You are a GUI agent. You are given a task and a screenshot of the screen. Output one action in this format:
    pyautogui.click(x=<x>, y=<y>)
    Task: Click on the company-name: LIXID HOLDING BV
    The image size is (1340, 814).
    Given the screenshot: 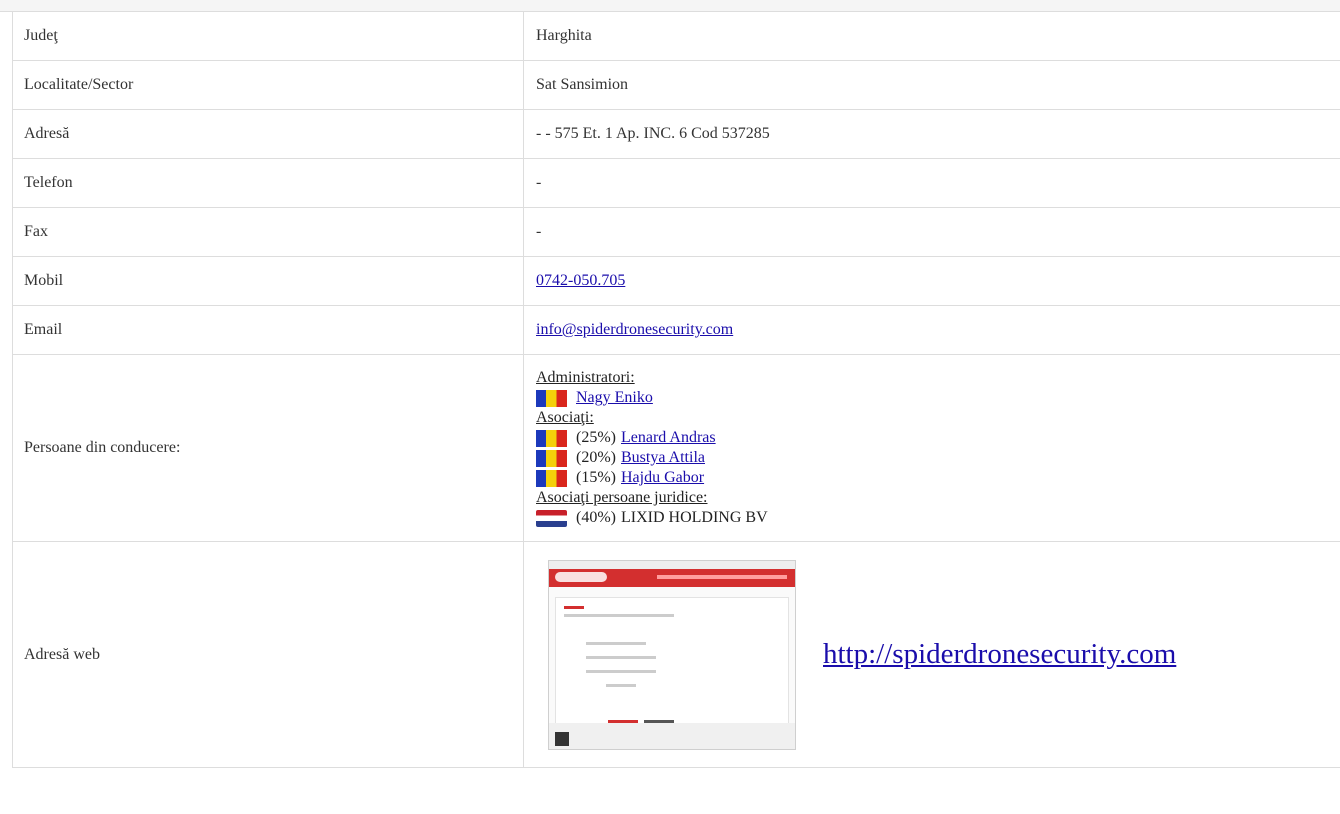 What is the action you would take?
    pyautogui.click(x=694, y=517)
    